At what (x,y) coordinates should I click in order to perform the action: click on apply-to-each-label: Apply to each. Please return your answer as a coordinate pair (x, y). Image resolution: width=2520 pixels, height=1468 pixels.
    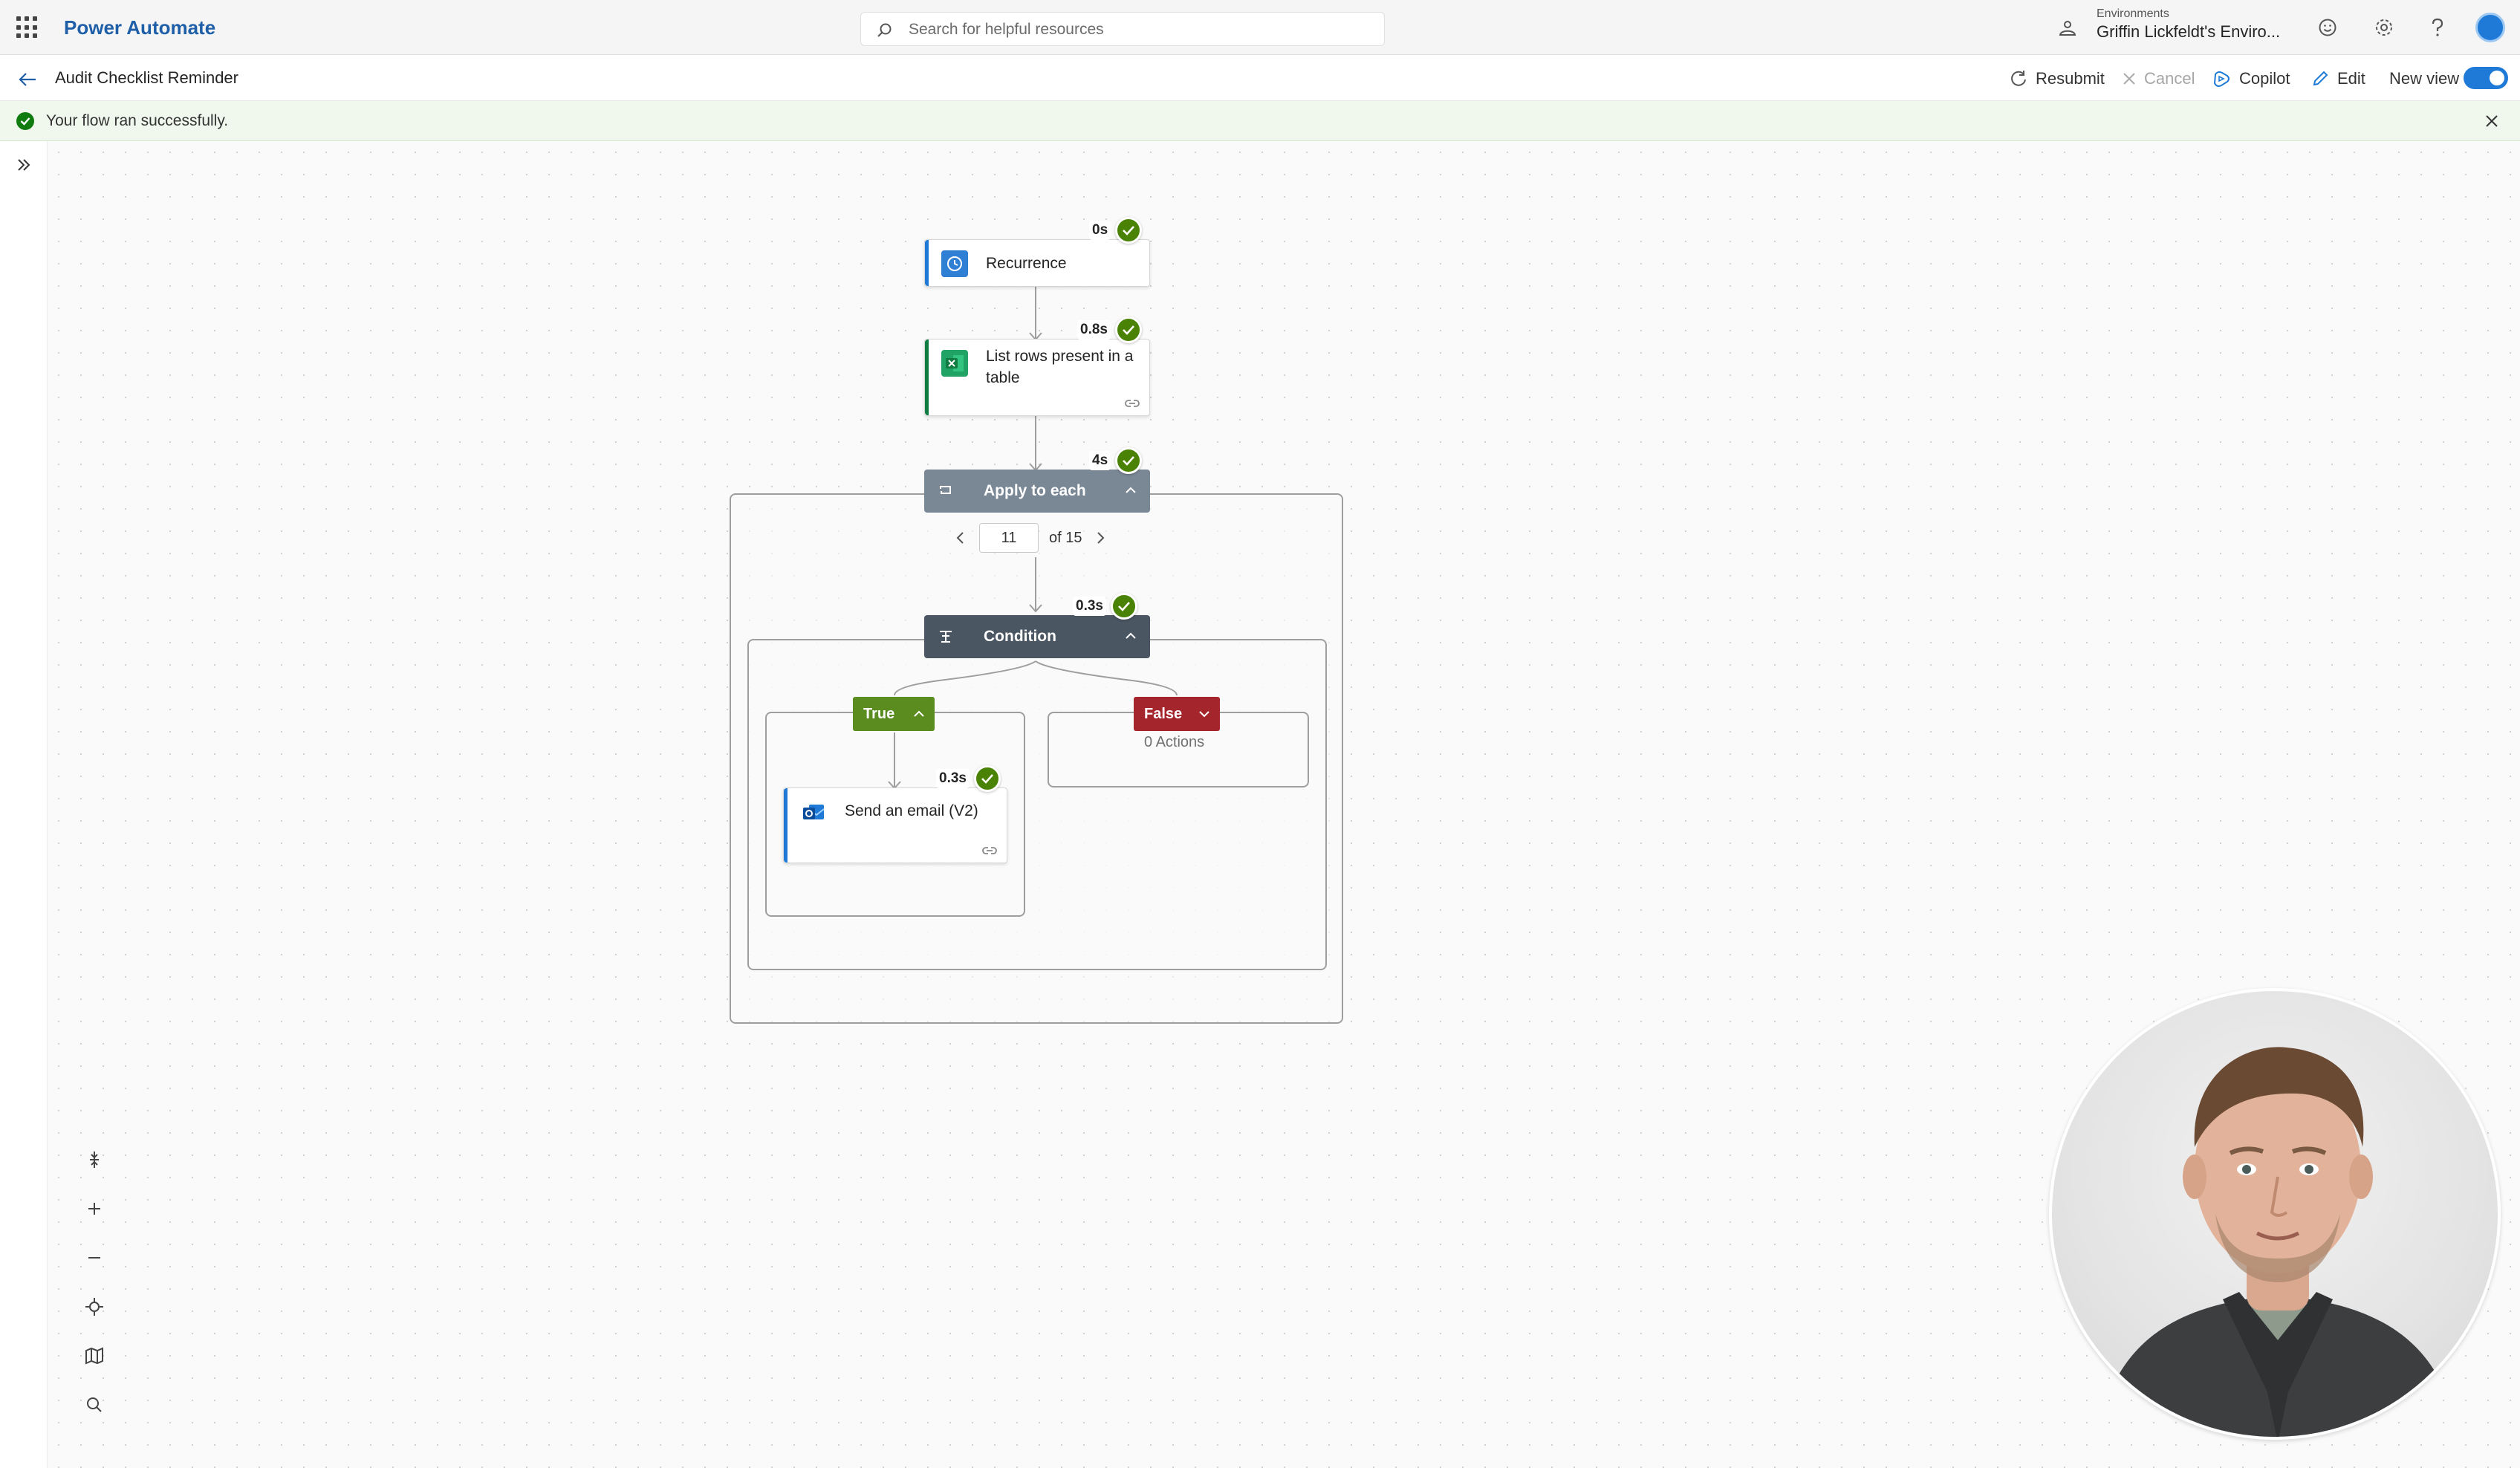
    Looking at the image, I should click on (1035, 490).